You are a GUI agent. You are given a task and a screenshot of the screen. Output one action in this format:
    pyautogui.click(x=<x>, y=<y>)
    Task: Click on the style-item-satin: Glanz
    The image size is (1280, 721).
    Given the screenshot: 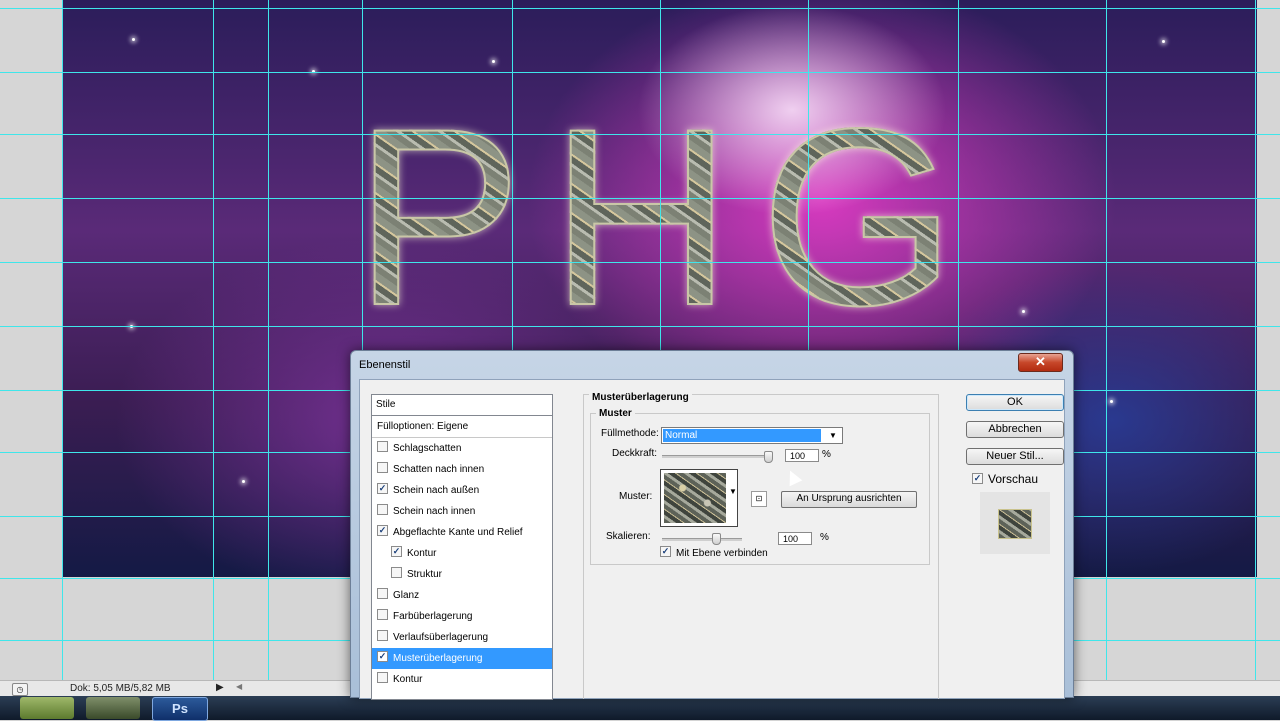 What is the action you would take?
    pyautogui.click(x=462, y=595)
    